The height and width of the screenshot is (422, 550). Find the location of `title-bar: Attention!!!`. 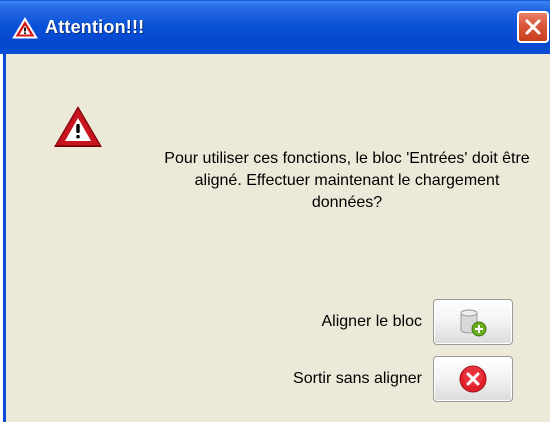

title-bar: Attention!!! is located at coordinates (275, 27).